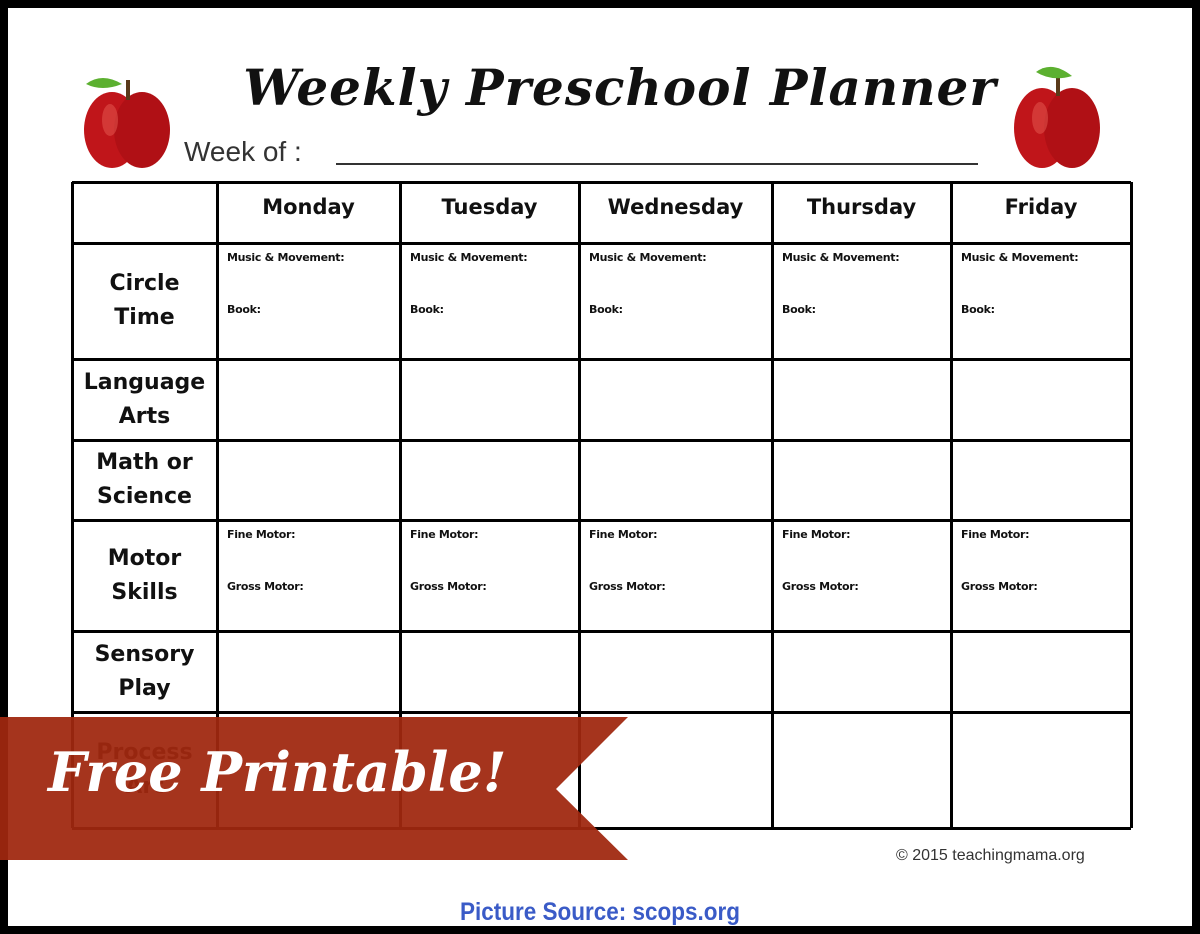 The image size is (1200, 934). I want to click on day-header: Monday, so click(308, 207).